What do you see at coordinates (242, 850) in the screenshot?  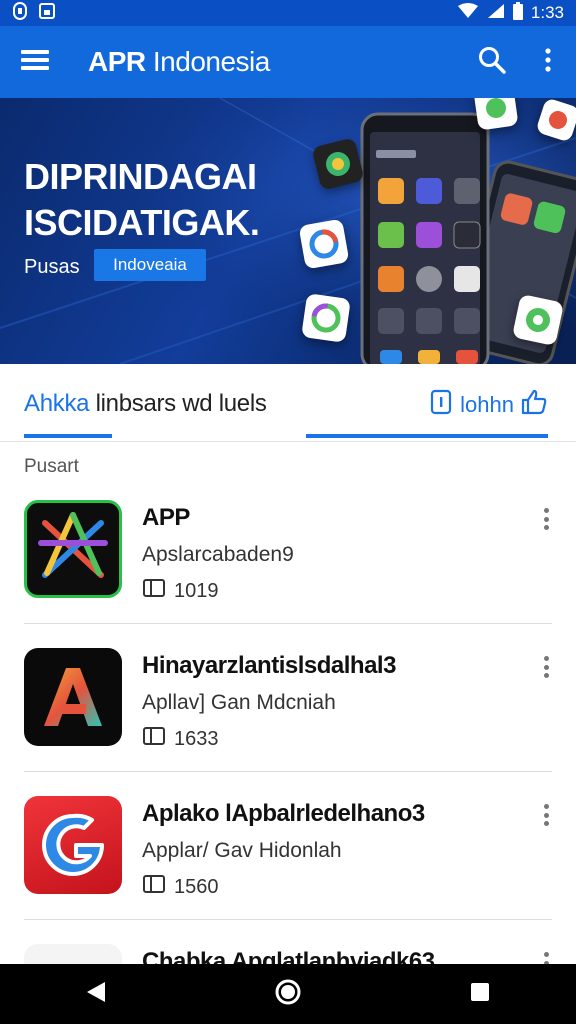 I see `app-description: Applar/ Gav Hidonlah` at bounding box center [242, 850].